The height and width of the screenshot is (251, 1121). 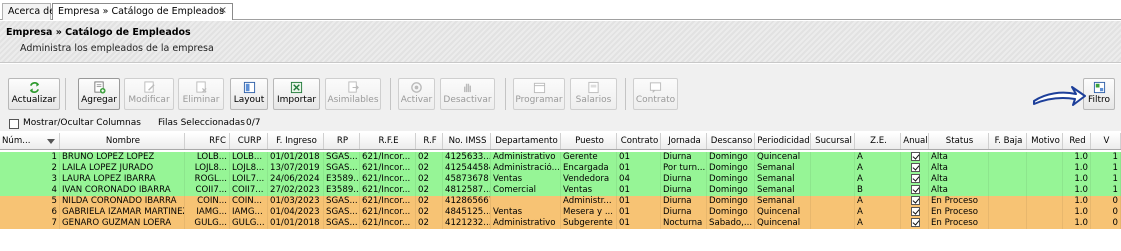 I want to click on cell-nombre: BRUNO LOPEZ LOPEZ, so click(x=122, y=157).